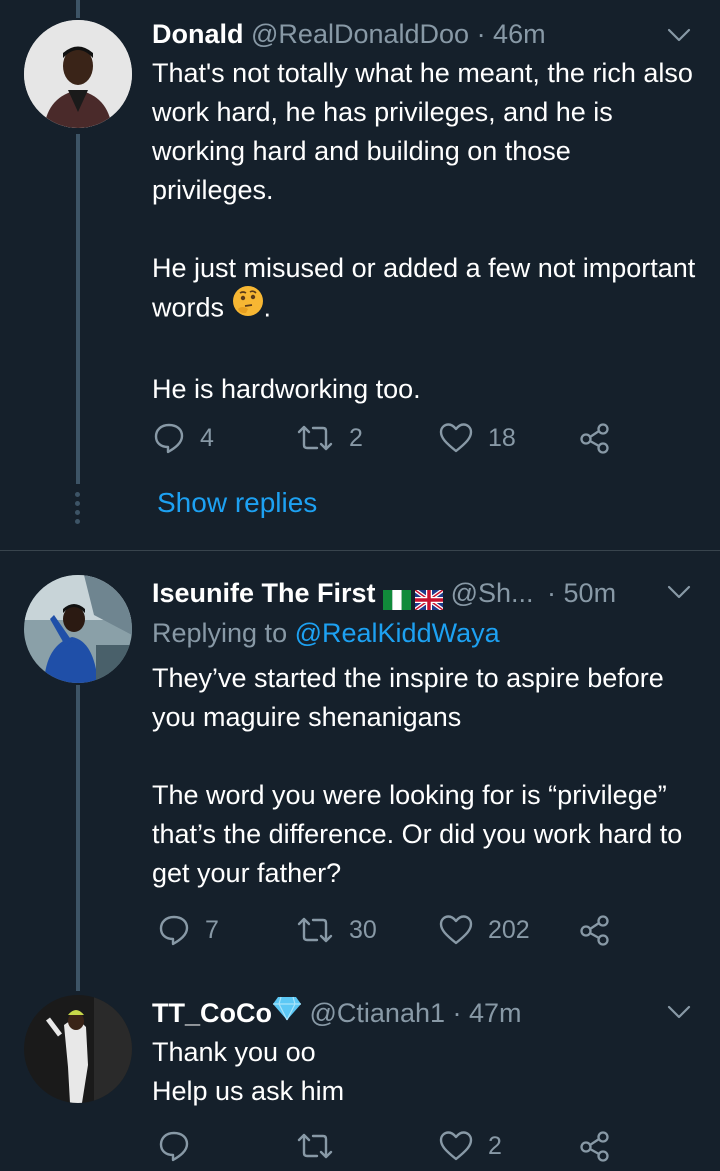  I want to click on display-name: Iseunife The First, so click(264, 593).